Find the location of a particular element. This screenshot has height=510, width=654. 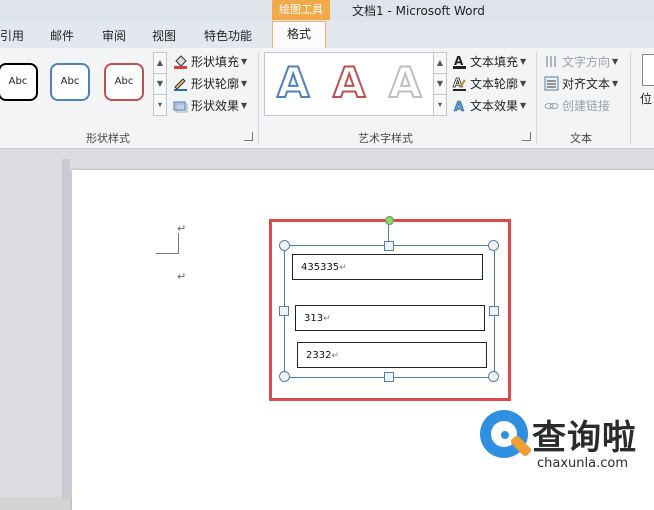

tab-format: 格式 is located at coordinates (299, 34).